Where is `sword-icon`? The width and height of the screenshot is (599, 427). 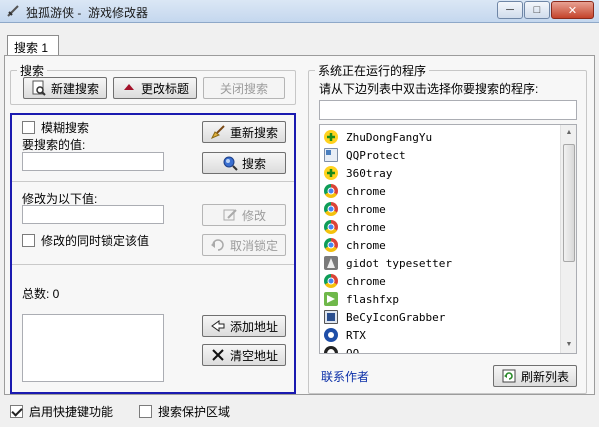 sword-icon is located at coordinates (13, 11).